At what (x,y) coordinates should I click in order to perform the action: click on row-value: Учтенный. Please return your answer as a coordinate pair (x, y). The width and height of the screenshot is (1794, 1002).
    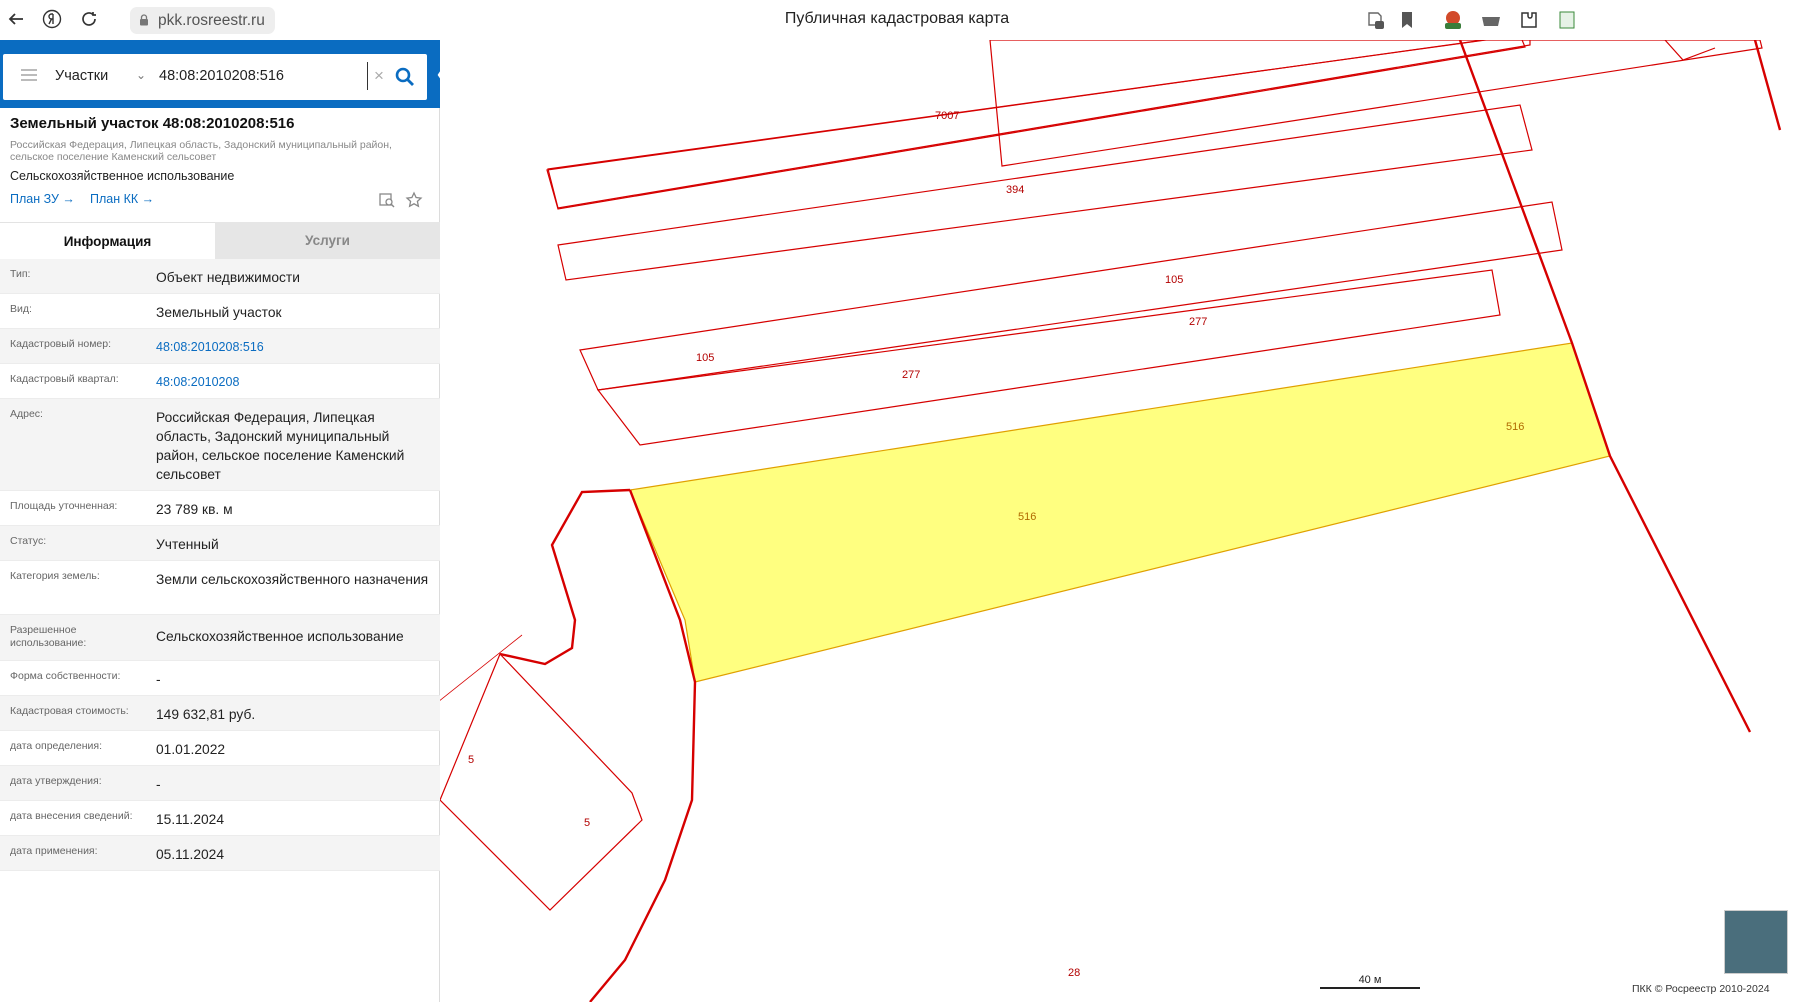
    Looking at the image, I should click on (187, 544).